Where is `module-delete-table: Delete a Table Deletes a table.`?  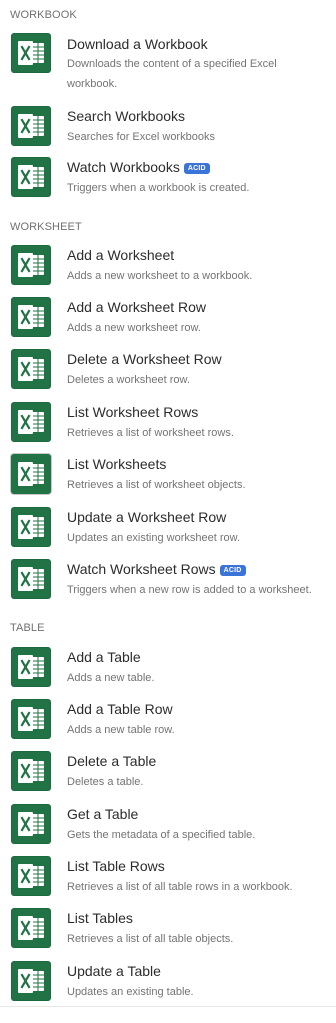
module-delete-table: Delete a Table Deletes a table. is located at coordinates (168, 776).